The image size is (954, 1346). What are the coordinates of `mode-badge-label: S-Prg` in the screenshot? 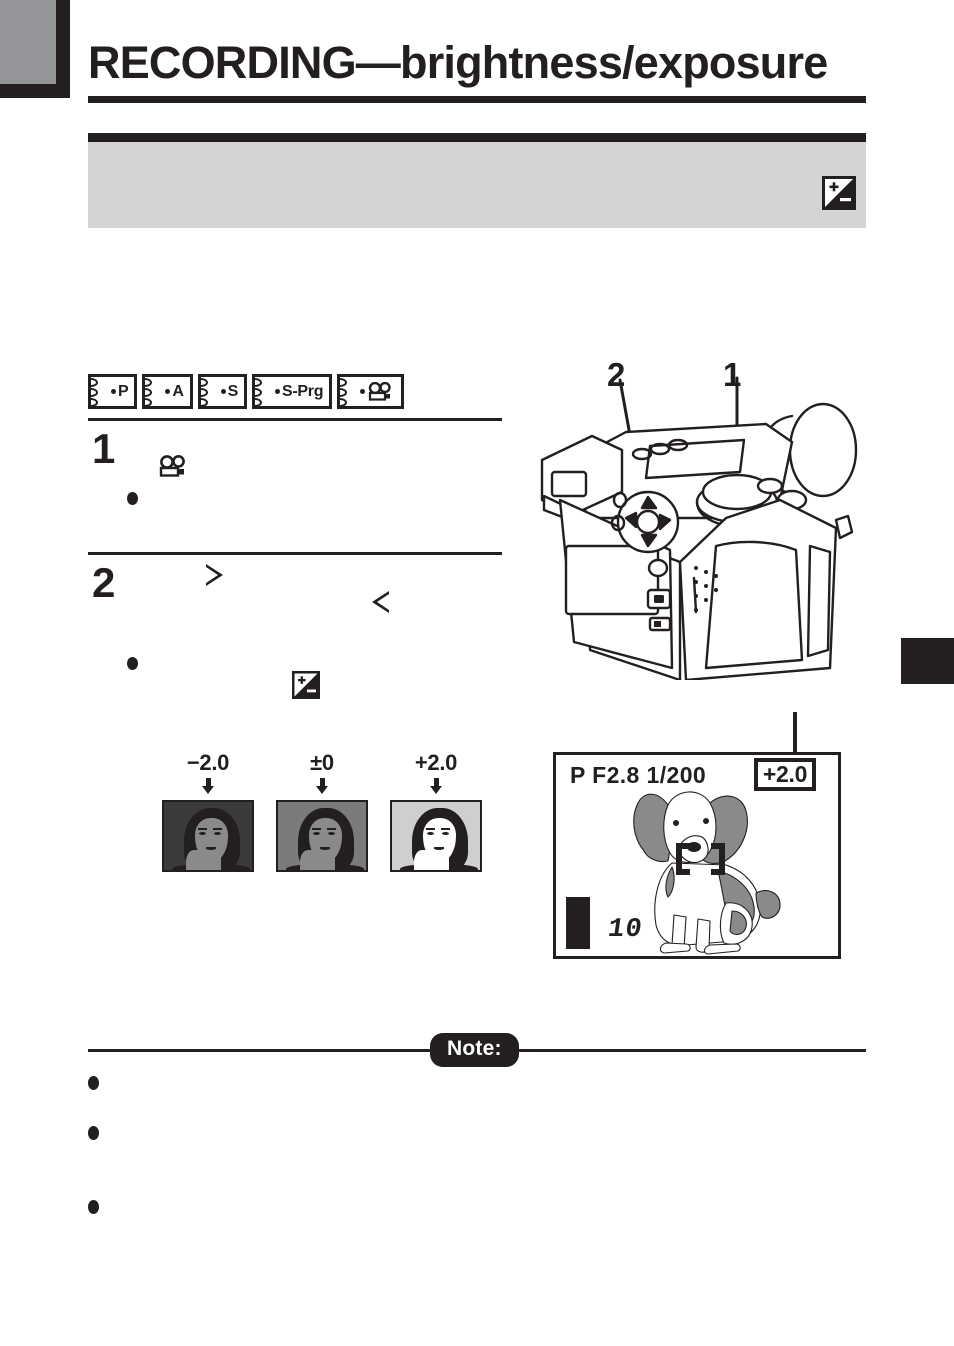 It's located at (303, 391).